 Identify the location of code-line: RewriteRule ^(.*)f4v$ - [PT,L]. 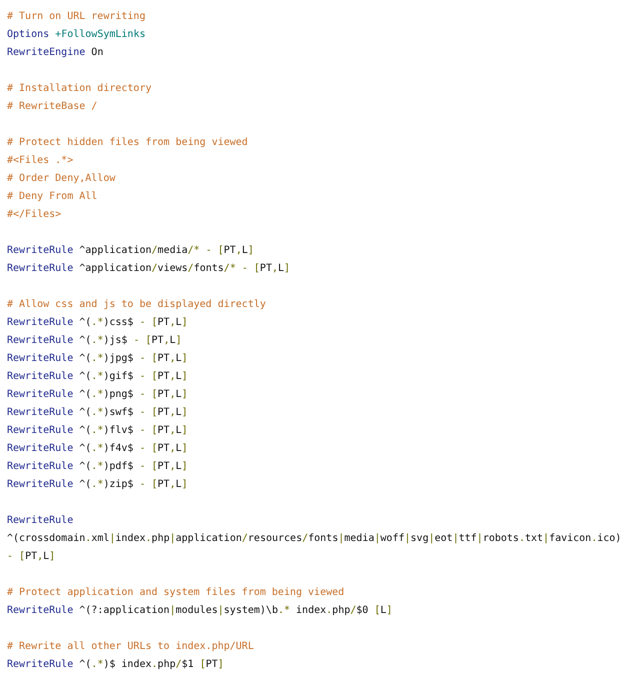
(97, 449).